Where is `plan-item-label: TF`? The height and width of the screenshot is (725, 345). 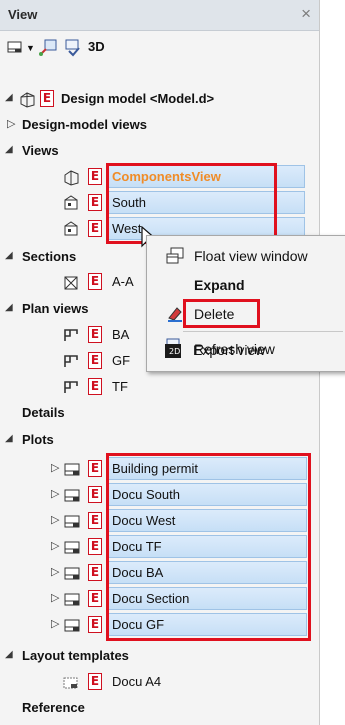 plan-item-label: TF is located at coordinates (120, 386).